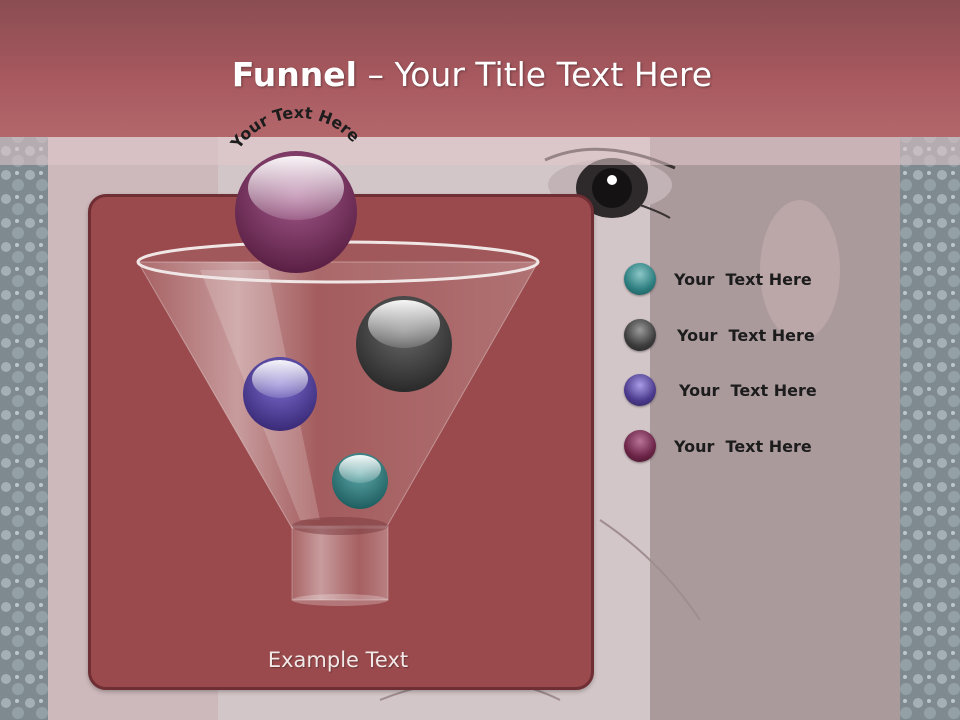  I want to click on sphere-top-purple, so click(296, 212).